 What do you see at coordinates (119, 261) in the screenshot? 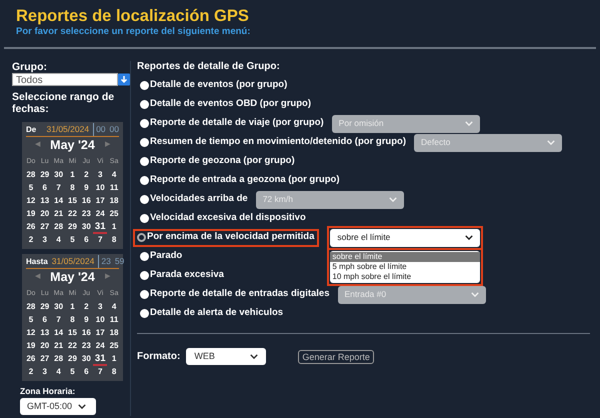
I see `minute-field: 59` at bounding box center [119, 261].